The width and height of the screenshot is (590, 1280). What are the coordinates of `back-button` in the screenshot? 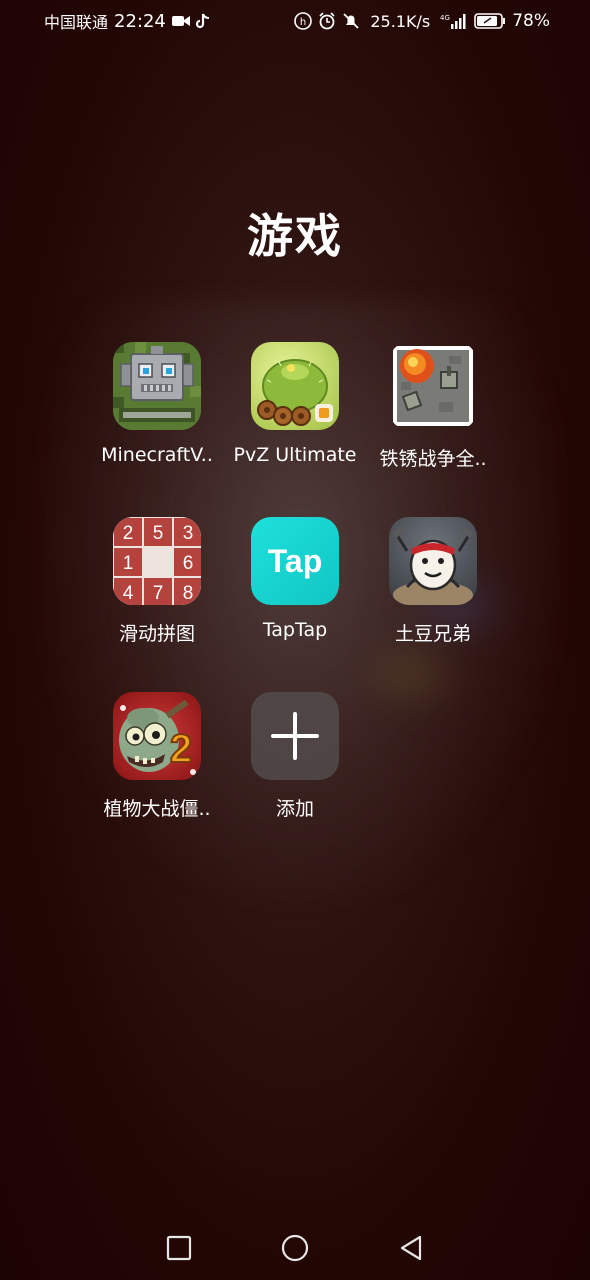 It's located at (411, 1248).